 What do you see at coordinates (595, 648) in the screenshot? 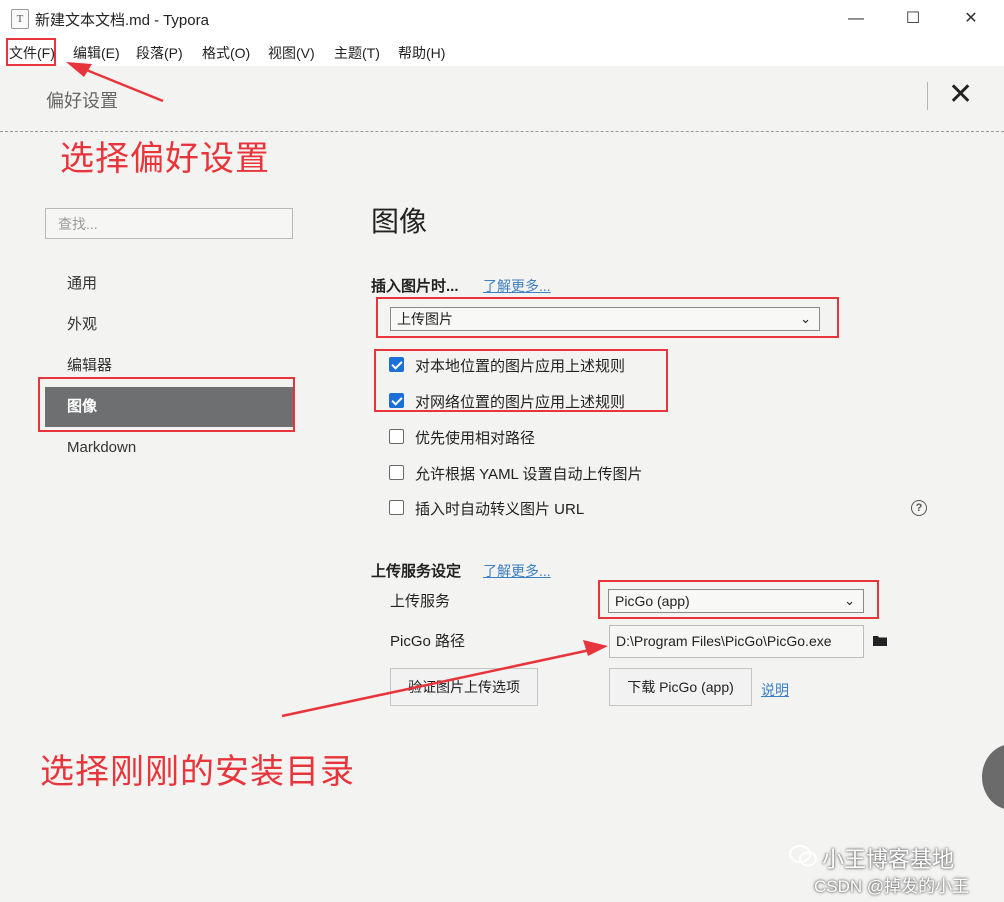
I see `arrow-head-path-input` at bounding box center [595, 648].